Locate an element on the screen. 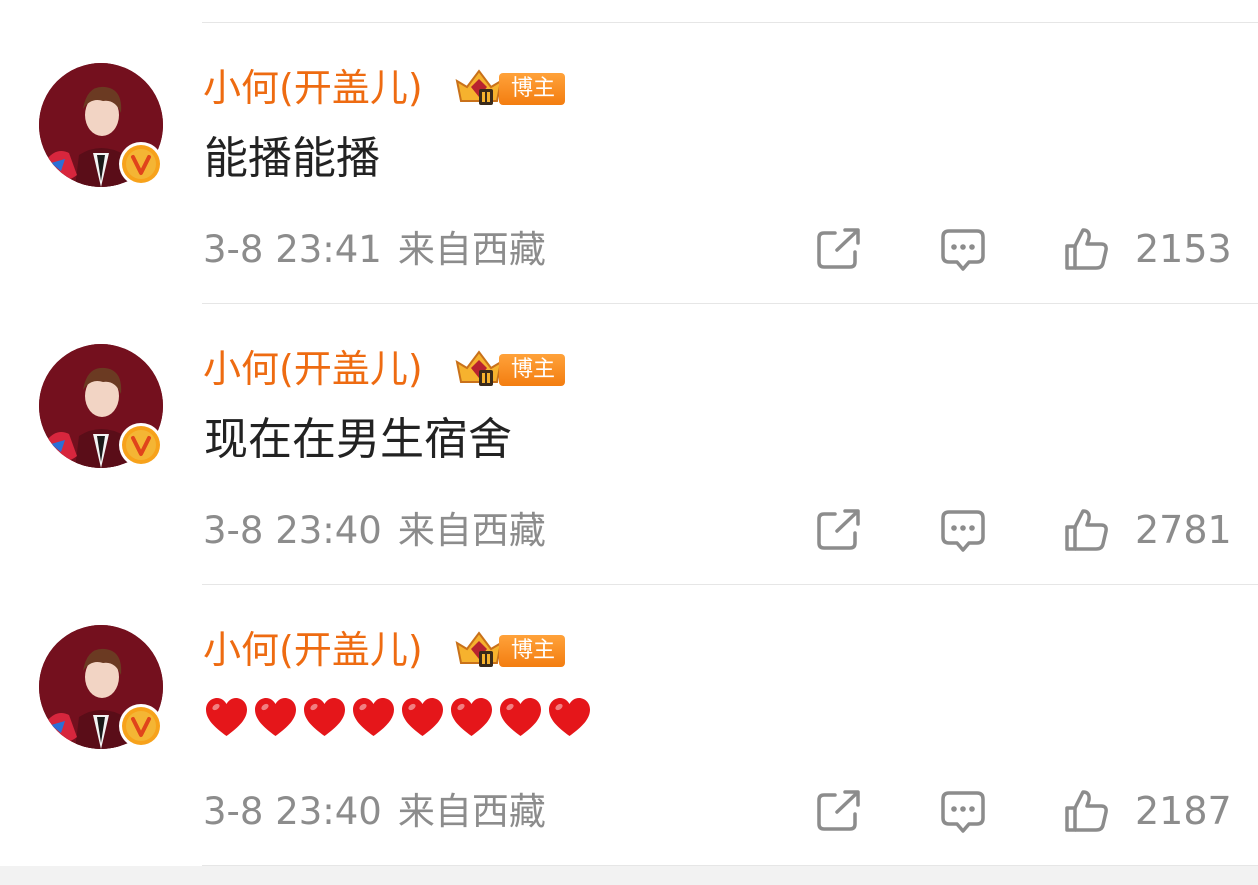 The image size is (1258, 885). like-button: 2153 is located at coordinates (1147, 249).